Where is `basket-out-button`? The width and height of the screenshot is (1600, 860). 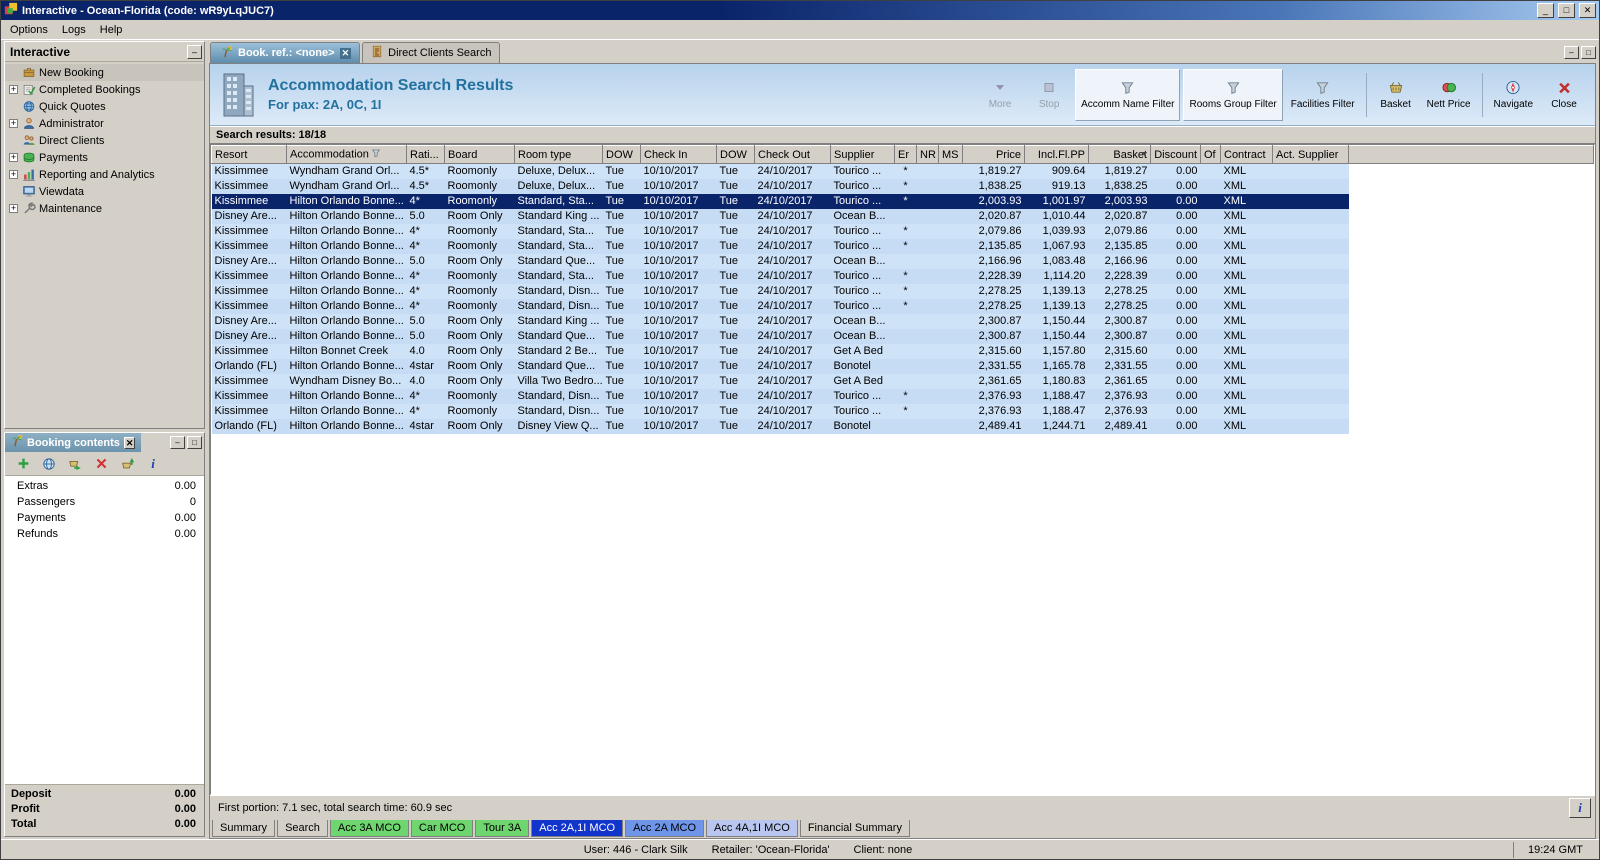
basket-out-button is located at coordinates (75, 464).